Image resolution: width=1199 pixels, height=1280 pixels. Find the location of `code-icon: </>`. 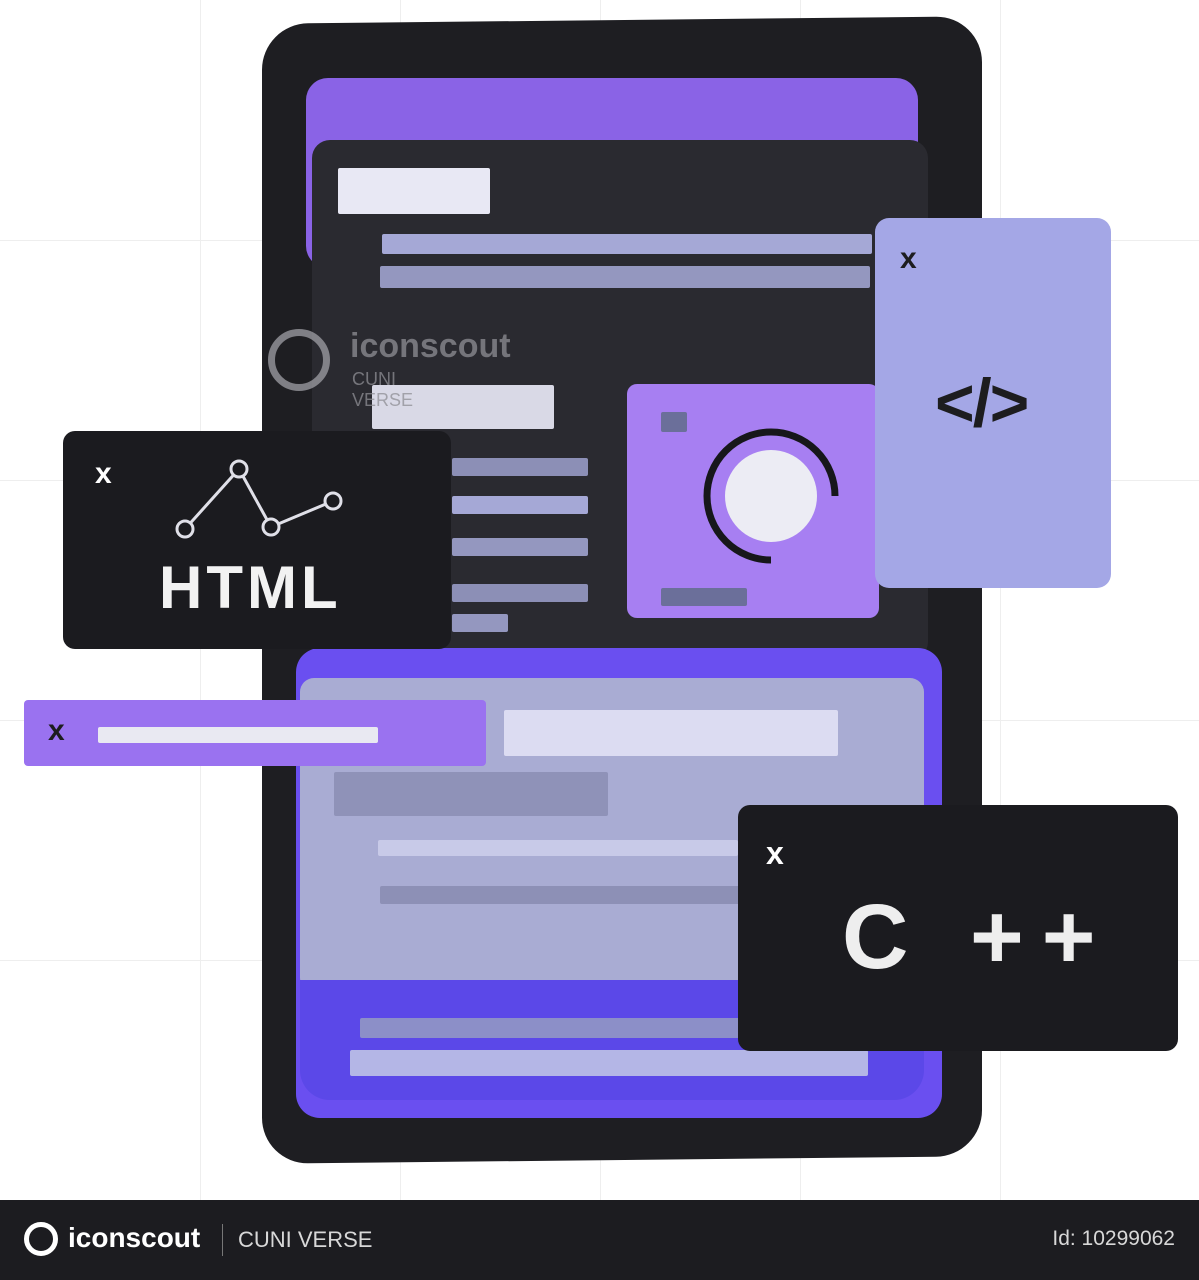

code-icon: </> is located at coordinates (982, 403).